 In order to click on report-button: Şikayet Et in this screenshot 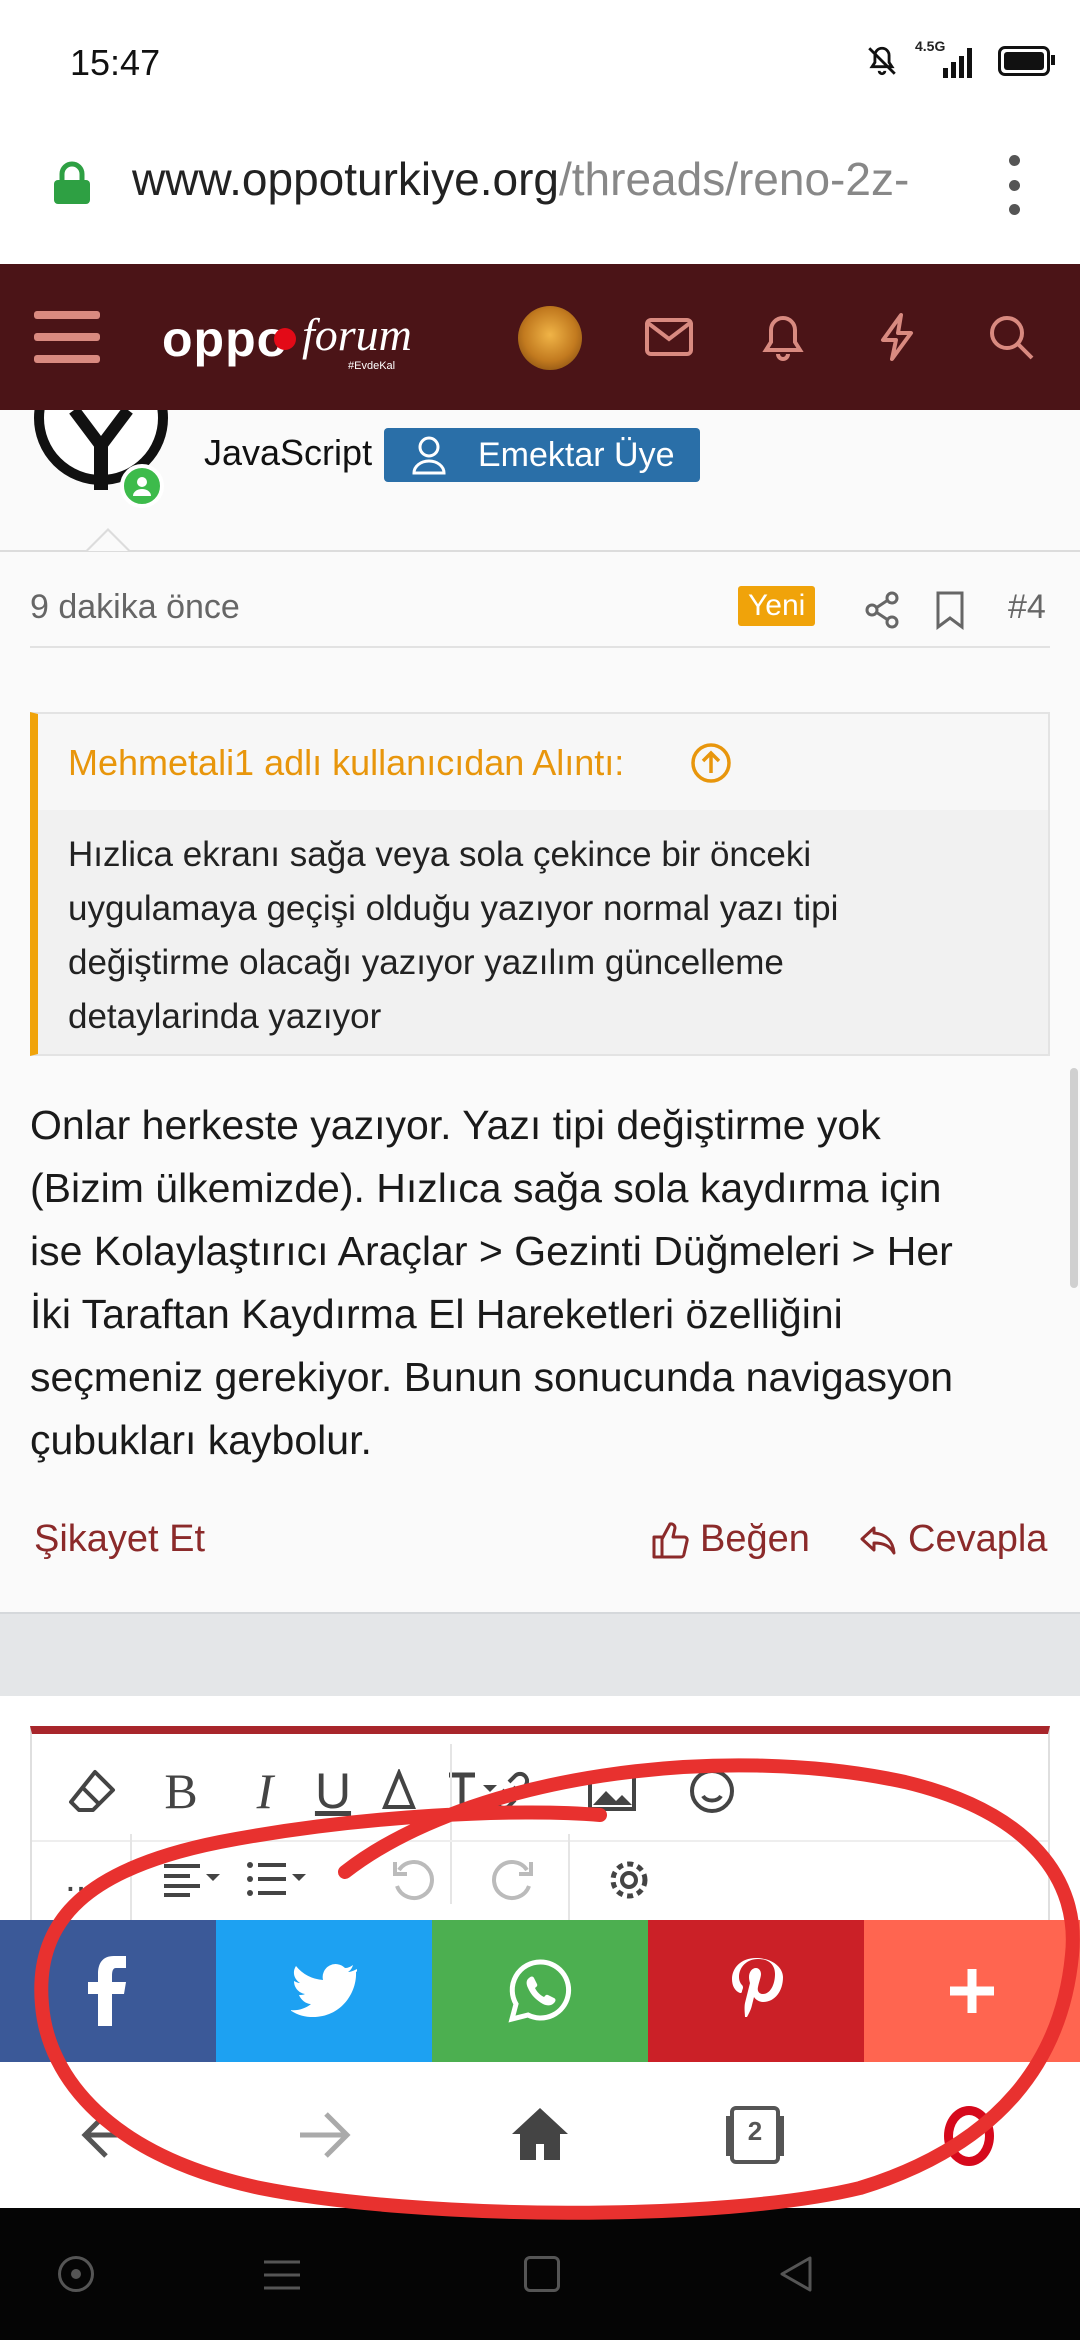, I will do `click(119, 1539)`.